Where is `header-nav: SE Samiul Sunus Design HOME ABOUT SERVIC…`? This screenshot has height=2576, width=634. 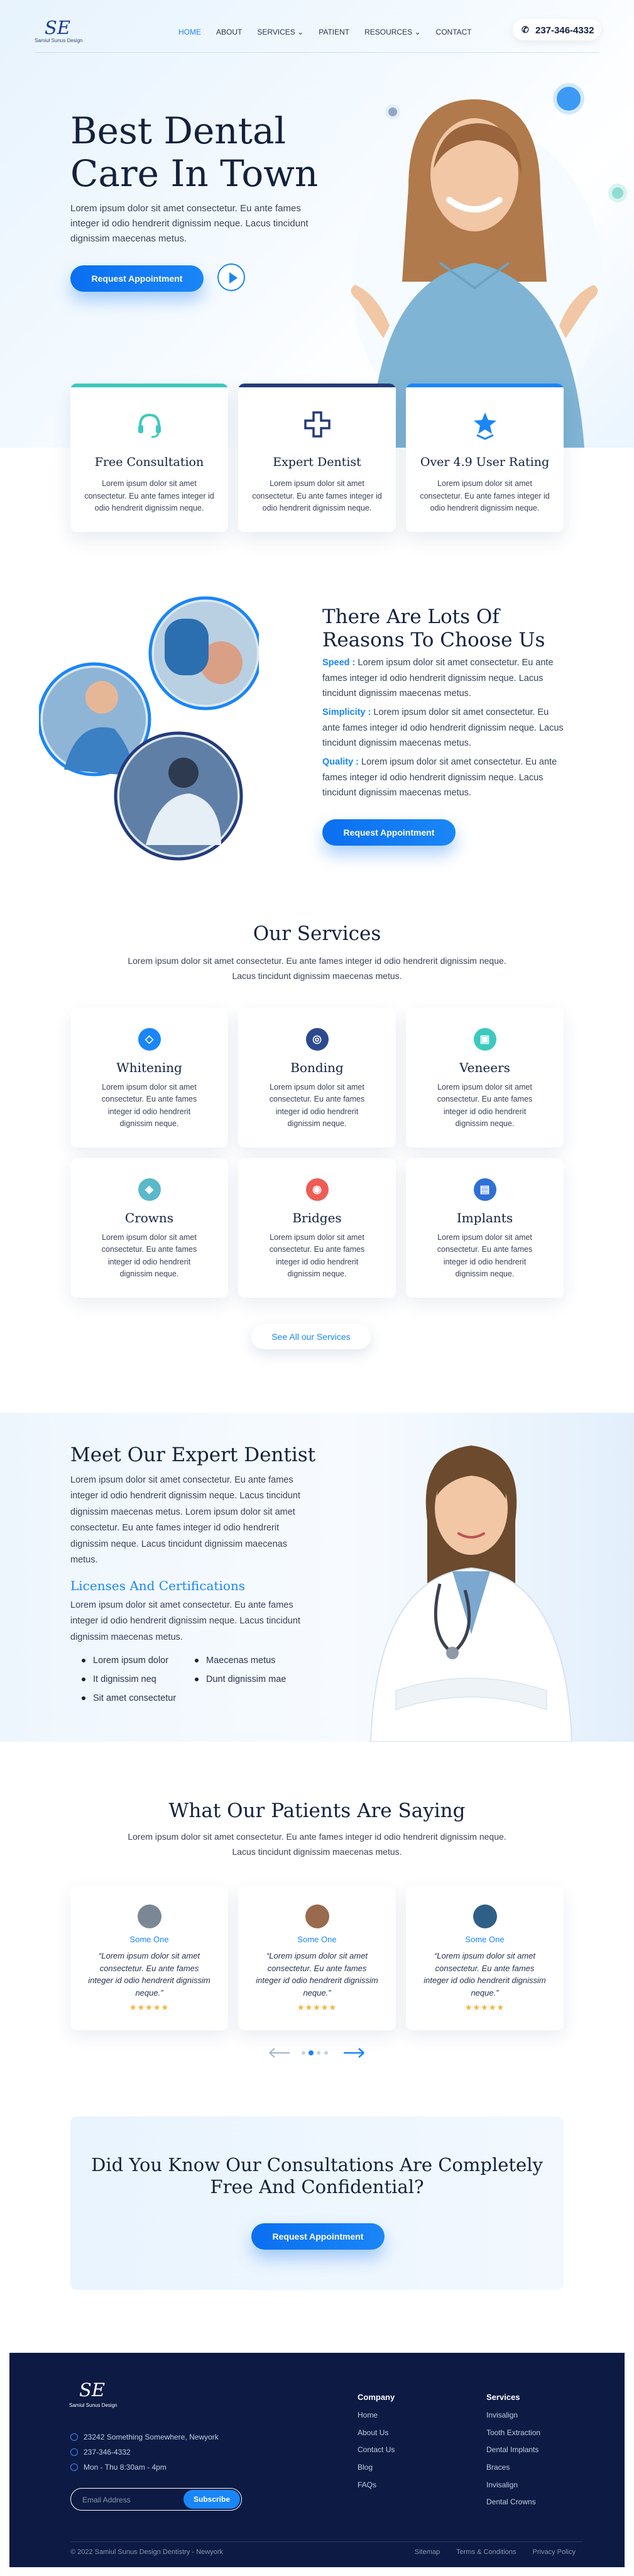 header-nav: SE Samiul Sunus Design HOME ABOUT SERVIC… is located at coordinates (318, 32).